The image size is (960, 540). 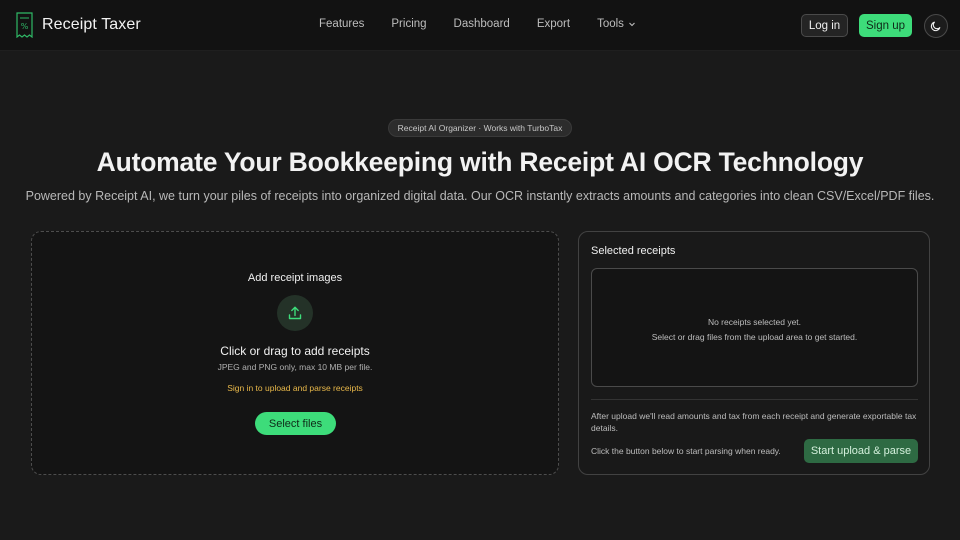 What do you see at coordinates (754, 322) in the screenshot?
I see `empty-state-text: No receipts selected yet.` at bounding box center [754, 322].